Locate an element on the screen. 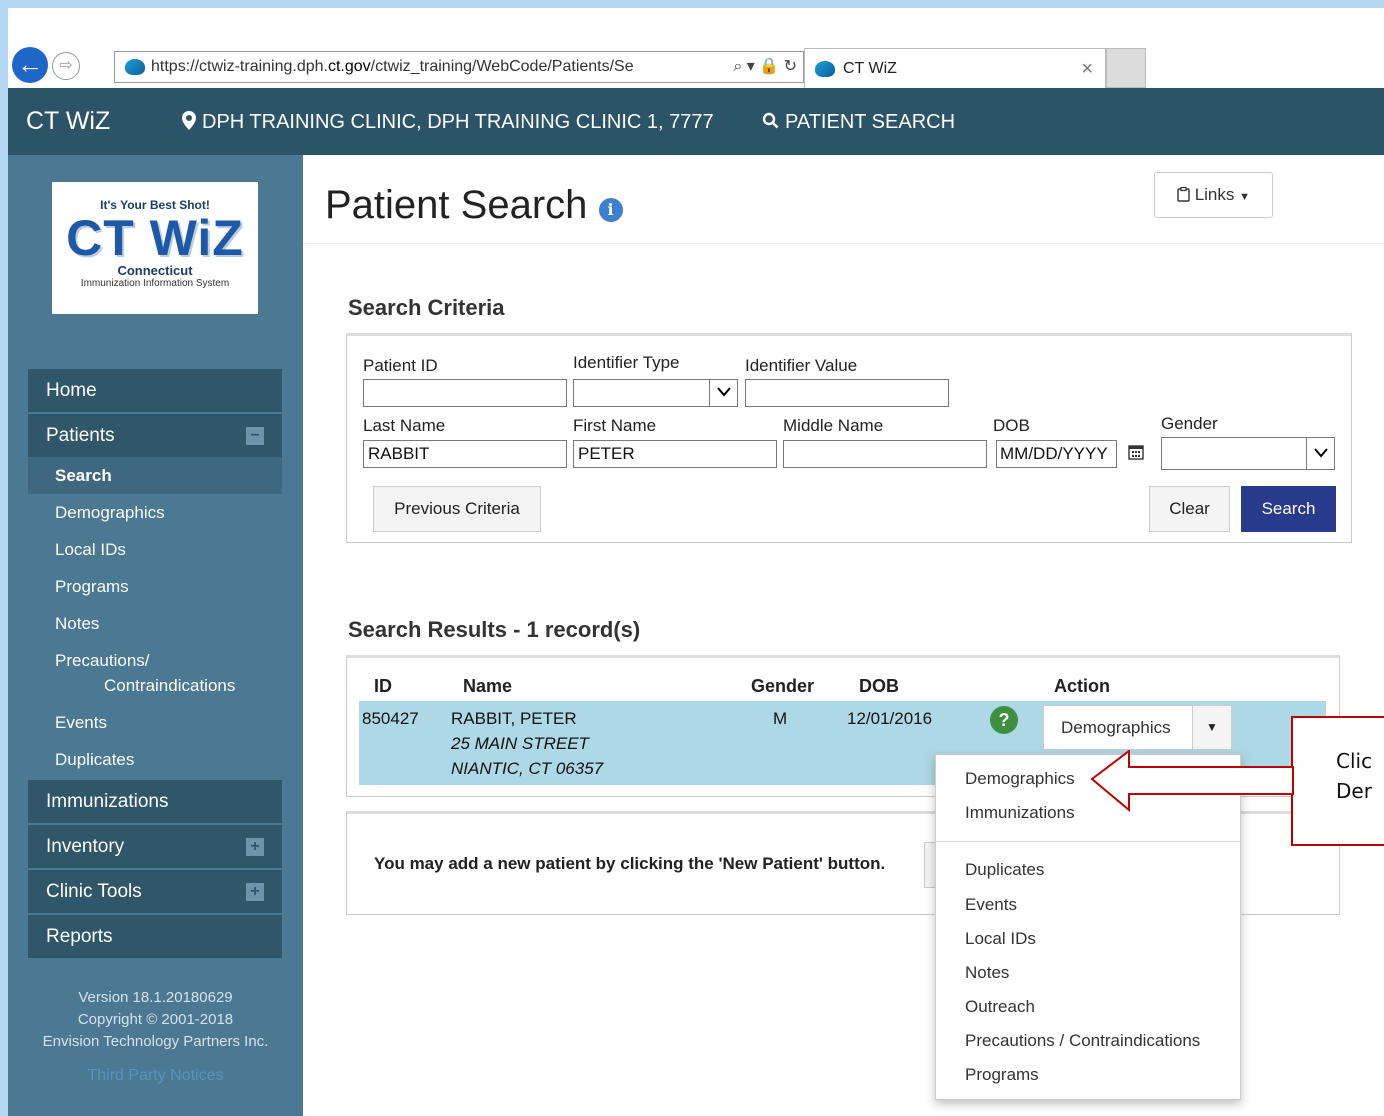  menu-item-outreach: Outreach is located at coordinates (1000, 1007).